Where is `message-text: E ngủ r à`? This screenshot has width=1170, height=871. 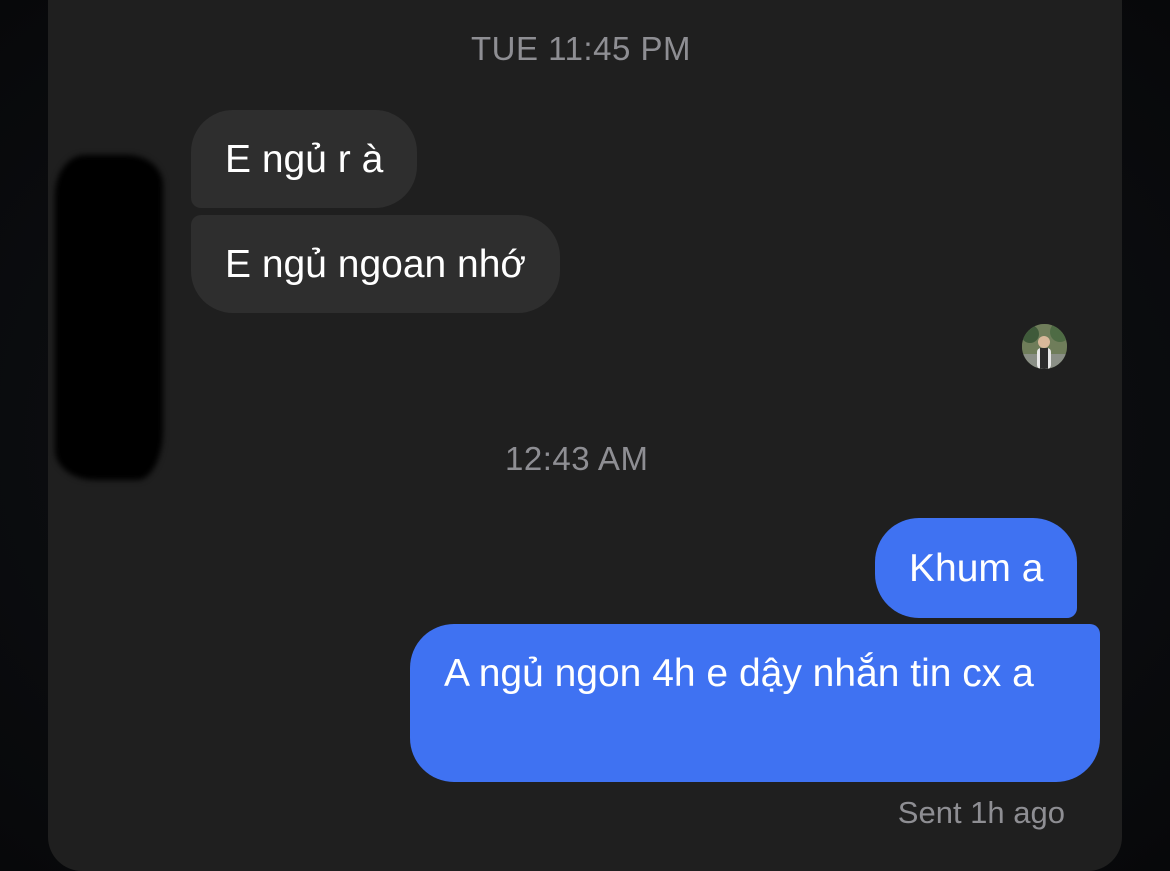 message-text: E ngủ r à is located at coordinates (304, 159).